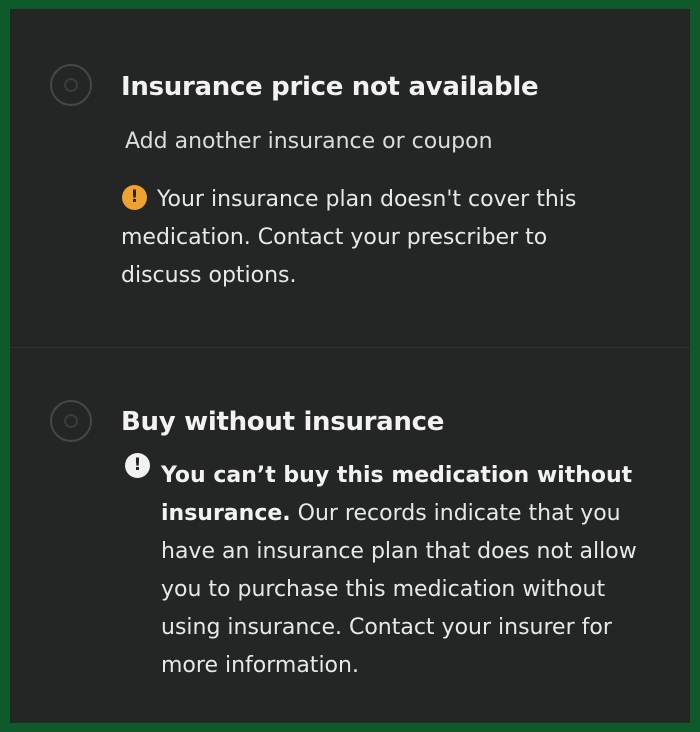 The image size is (700, 732). Describe the element at coordinates (283, 422) in the screenshot. I see `option-title: Buy without insurance` at that location.